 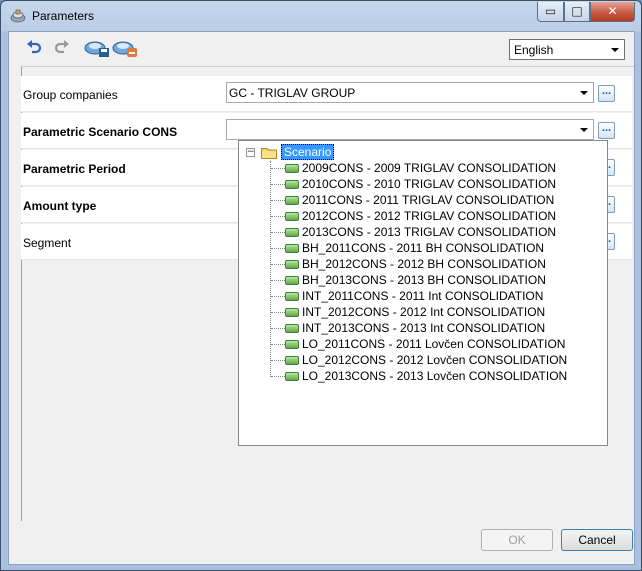 I want to click on tree-item: INT_2011CONS - 2011 Int CONSOLIDATION, so click(x=431, y=296).